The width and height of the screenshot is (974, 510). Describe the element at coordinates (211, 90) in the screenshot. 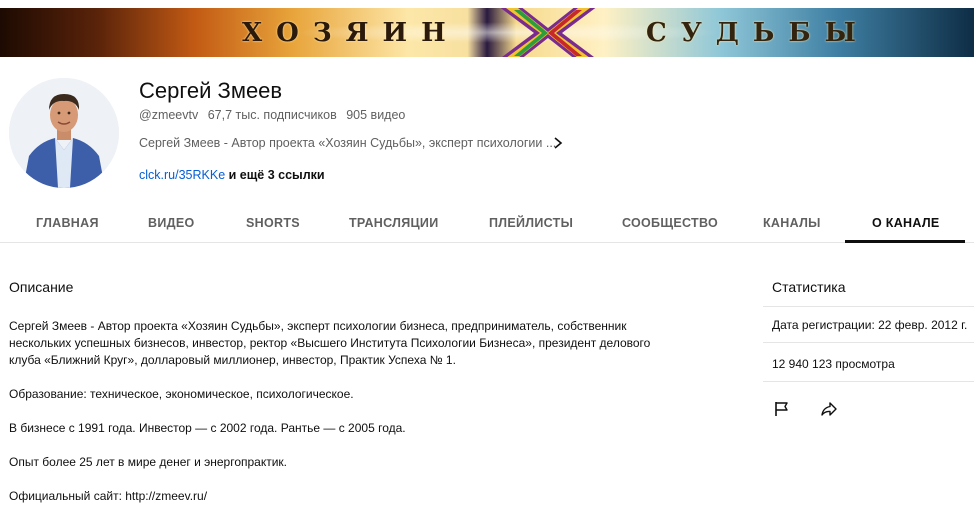

I see `channel-name: Сергей Змеев` at that location.